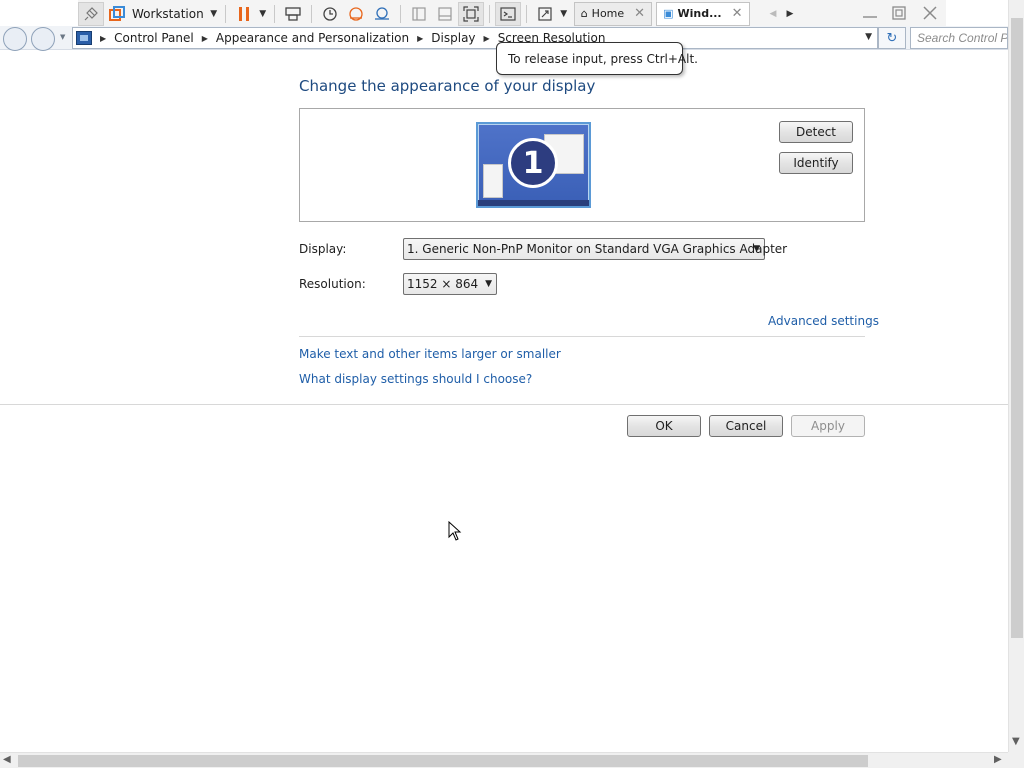 The width and height of the screenshot is (1024, 768). I want to click on footer-divider, so click(504, 404).